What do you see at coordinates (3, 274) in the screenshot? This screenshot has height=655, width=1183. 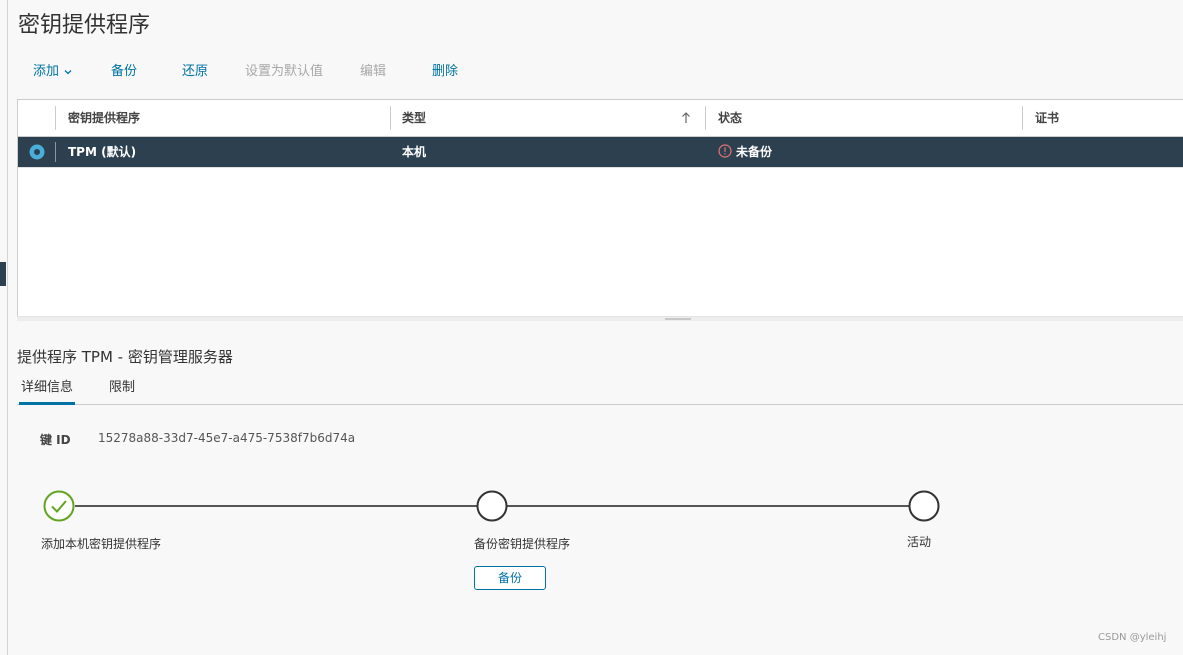 I see `left-panel-marker` at bounding box center [3, 274].